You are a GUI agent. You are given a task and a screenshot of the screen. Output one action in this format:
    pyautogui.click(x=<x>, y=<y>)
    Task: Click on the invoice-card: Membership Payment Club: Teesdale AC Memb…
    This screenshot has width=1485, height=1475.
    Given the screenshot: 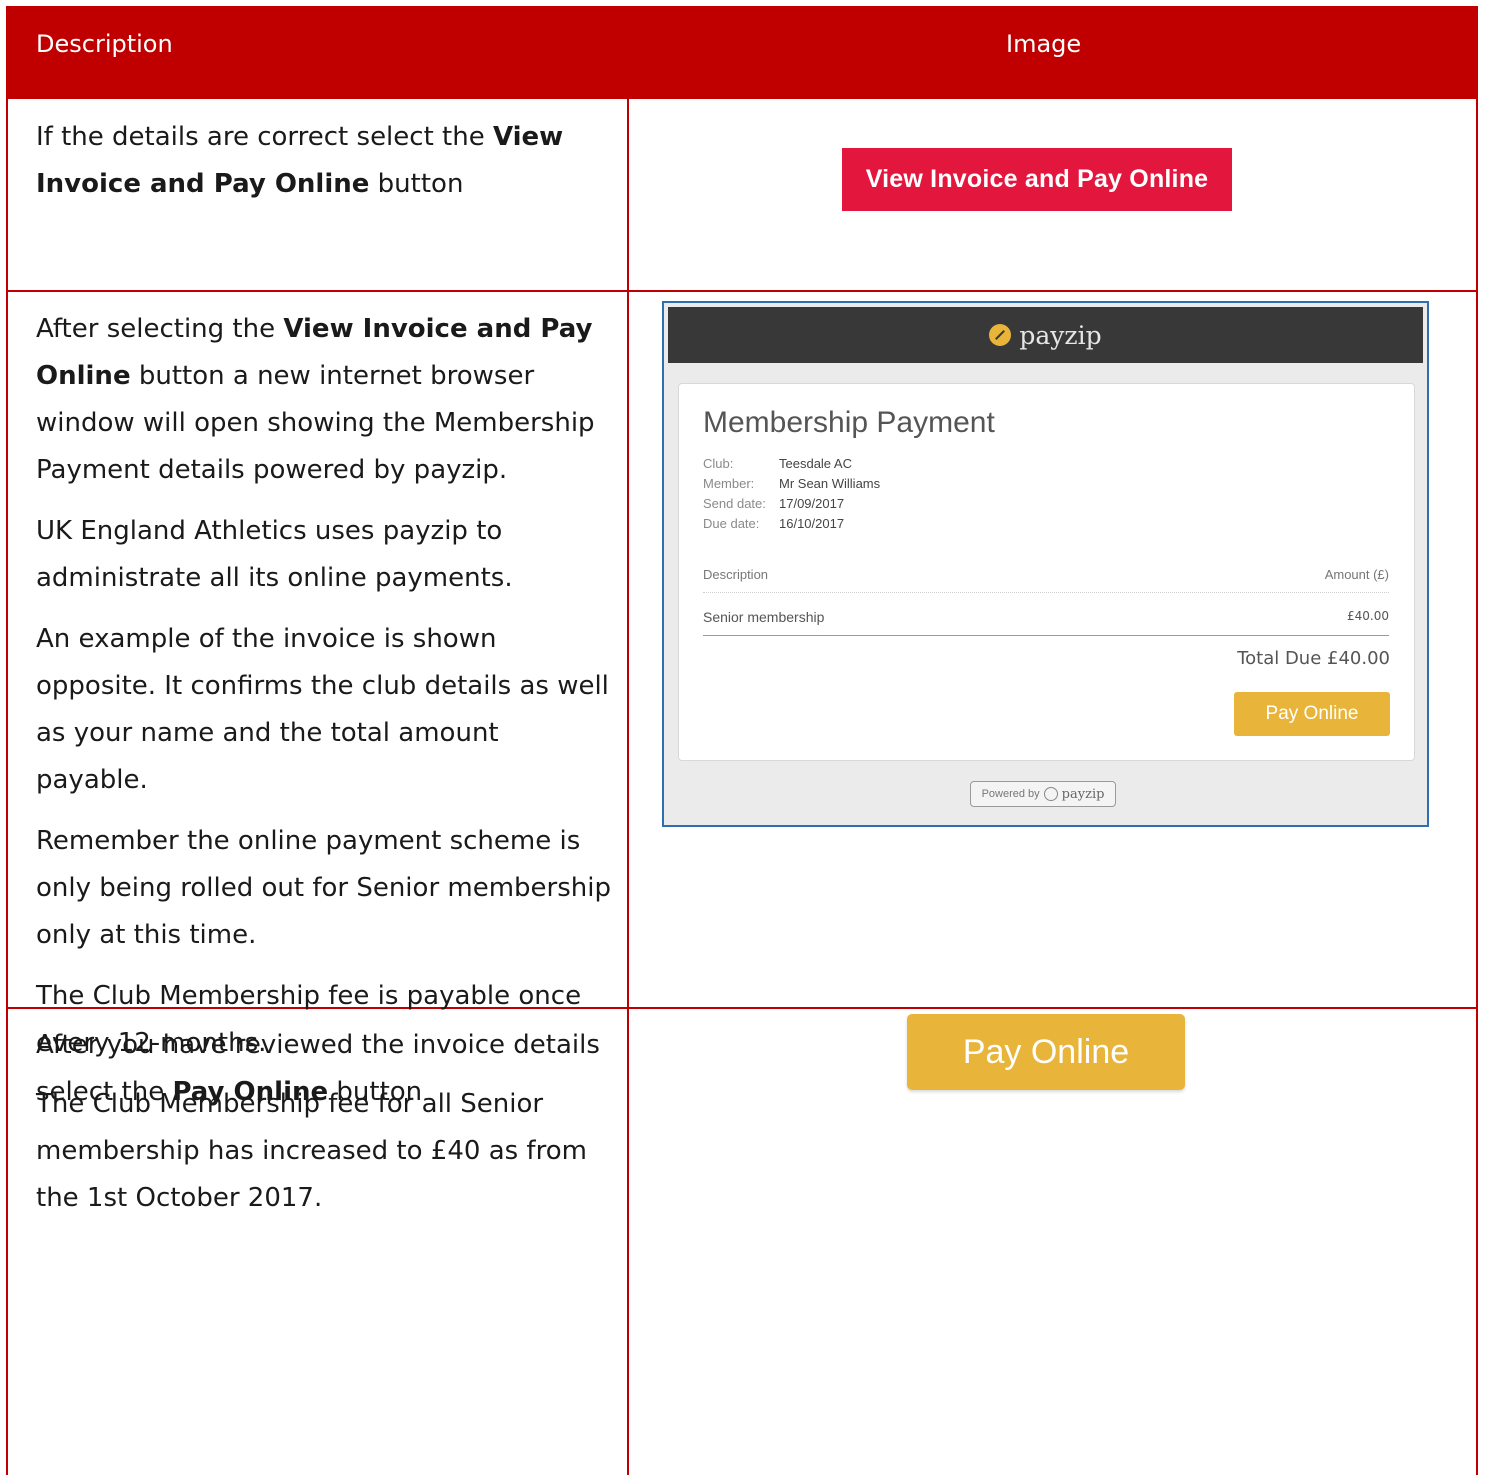 What is the action you would take?
    pyautogui.click(x=1046, y=572)
    